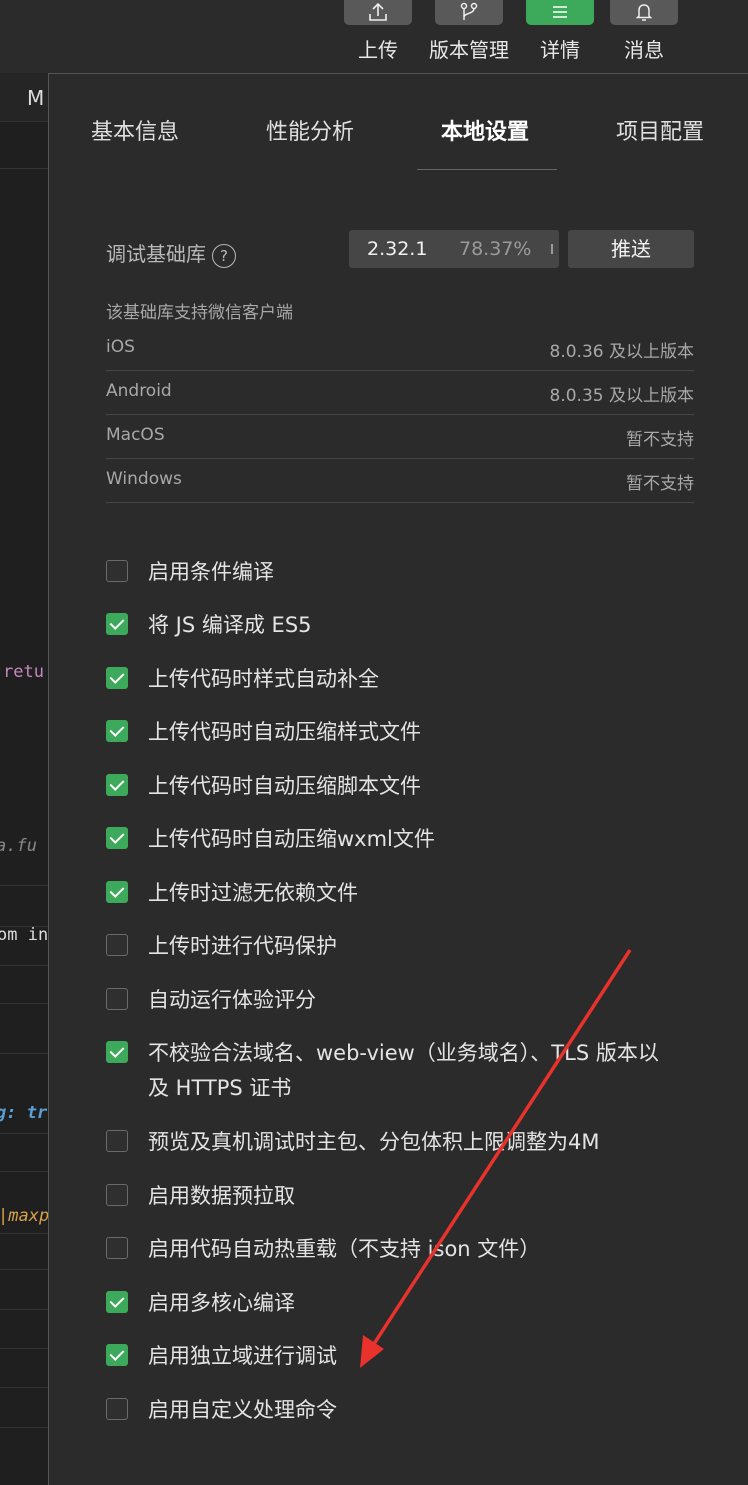 This screenshot has height=1485, width=748. Describe the element at coordinates (621, 396) in the screenshot. I see `platform-version: 8.0.35 及以上版本` at that location.